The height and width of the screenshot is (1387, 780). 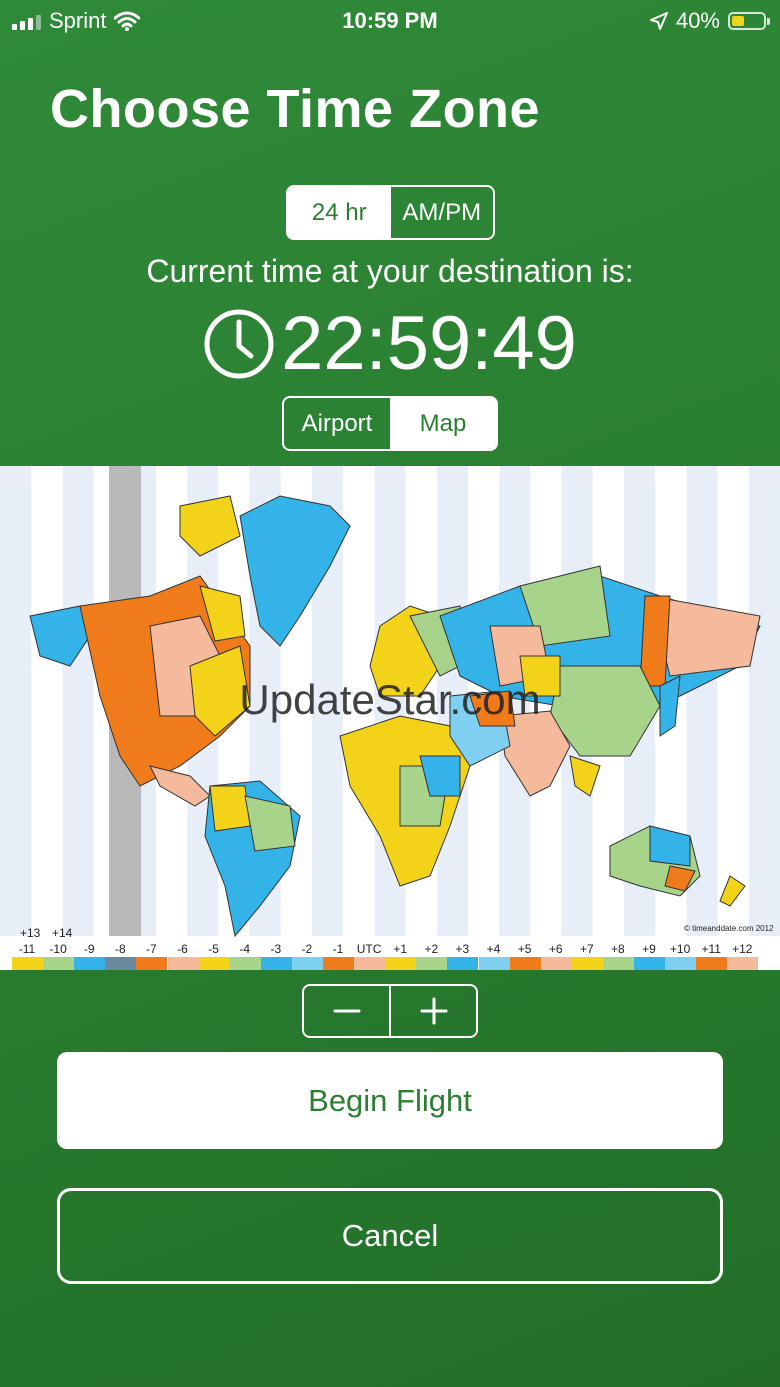 I want to click on offset-label: -2, so click(x=307, y=949).